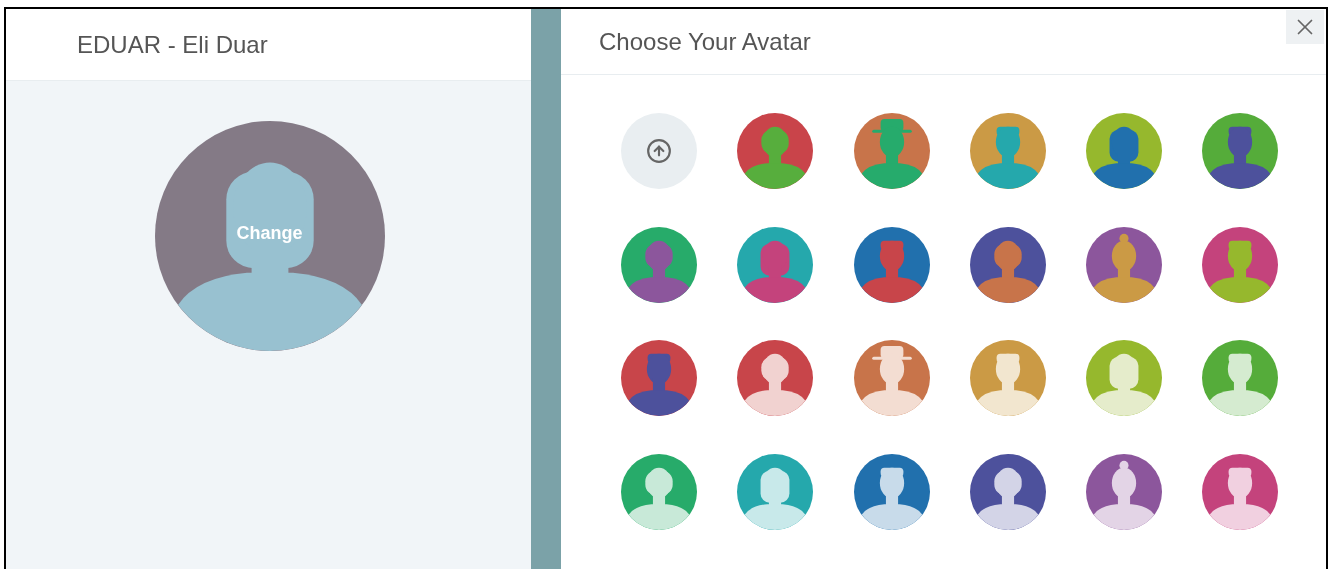 This screenshot has height=569, width=1332. What do you see at coordinates (1305, 27) in the screenshot?
I see `close-button` at bounding box center [1305, 27].